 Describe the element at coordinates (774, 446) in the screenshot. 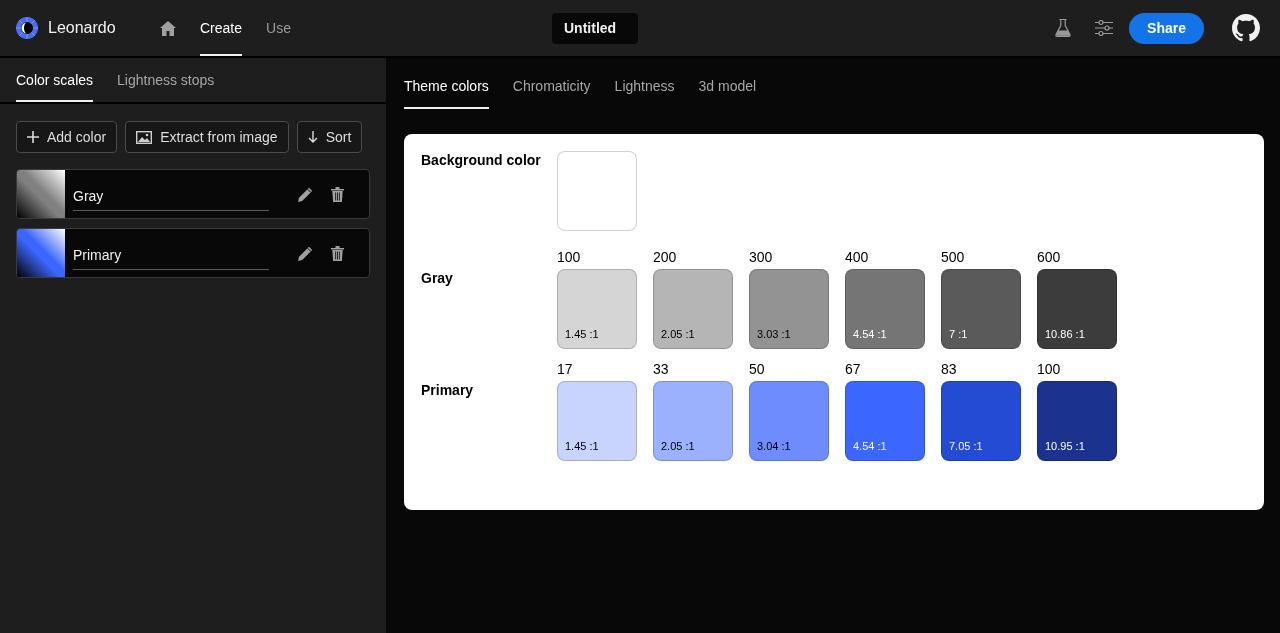

I see `contrast-ratio: 3.04 :1` at that location.